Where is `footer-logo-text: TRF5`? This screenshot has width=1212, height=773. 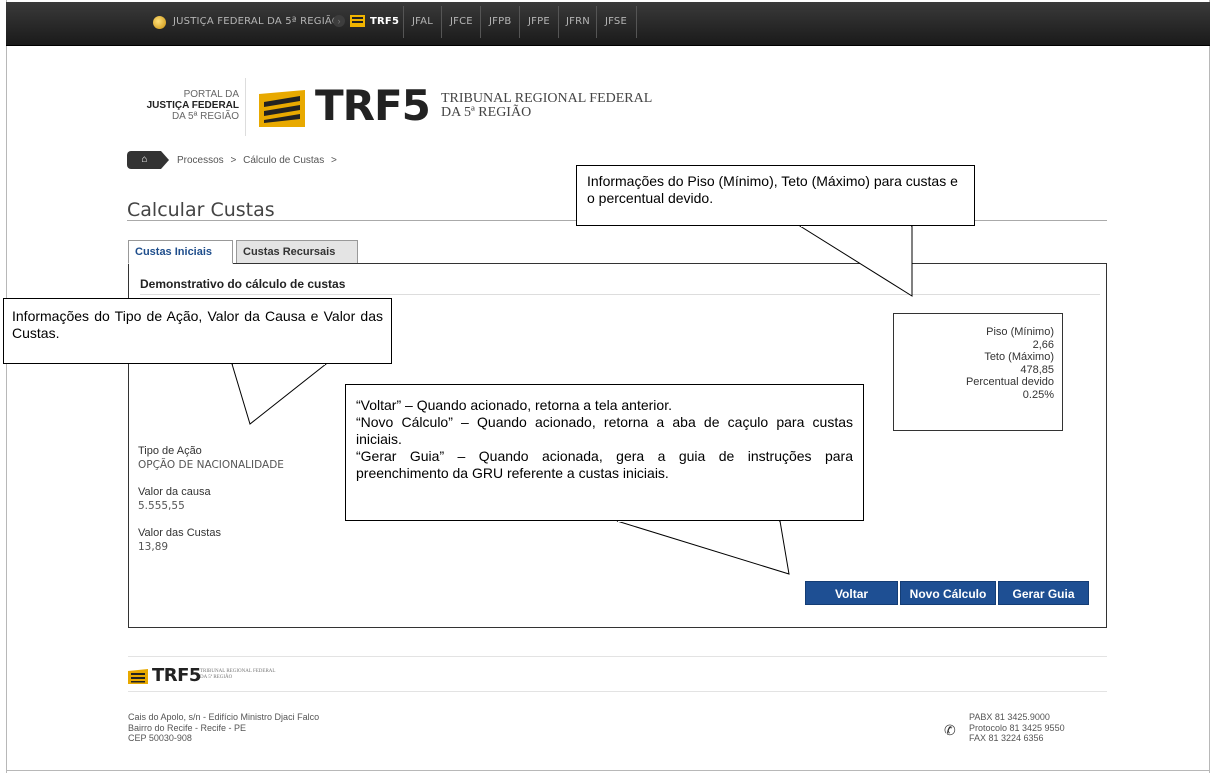 footer-logo-text: TRF5 is located at coordinates (176, 675).